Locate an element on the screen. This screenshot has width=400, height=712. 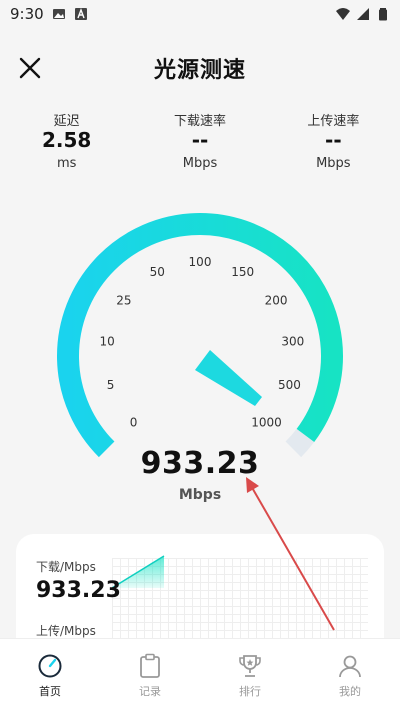
upload-label: 上传/Mbps is located at coordinates (66, 631).